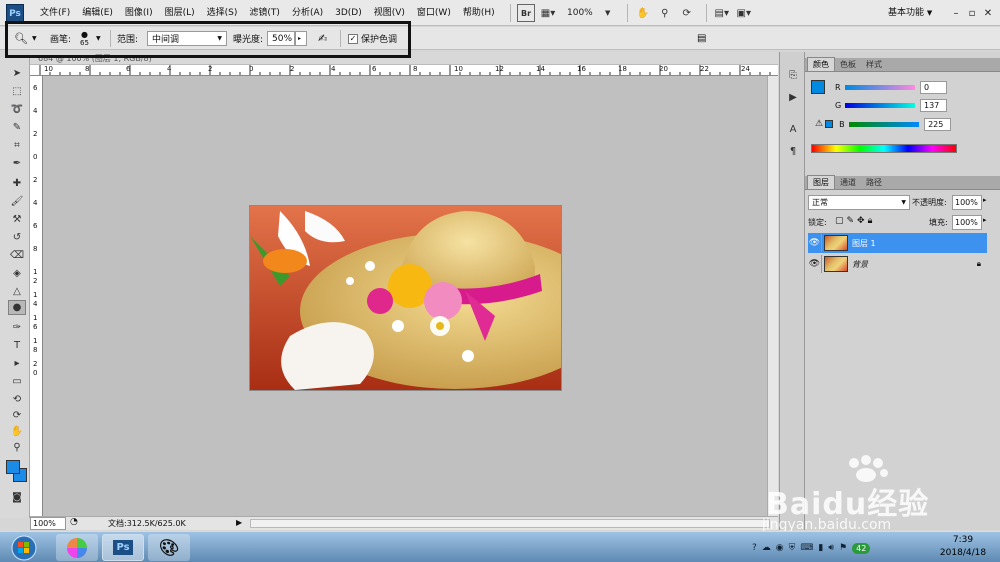 The image size is (1000, 562). What do you see at coordinates (848, 64) in the screenshot?
I see `tab-swatches: 色板` at bounding box center [848, 64].